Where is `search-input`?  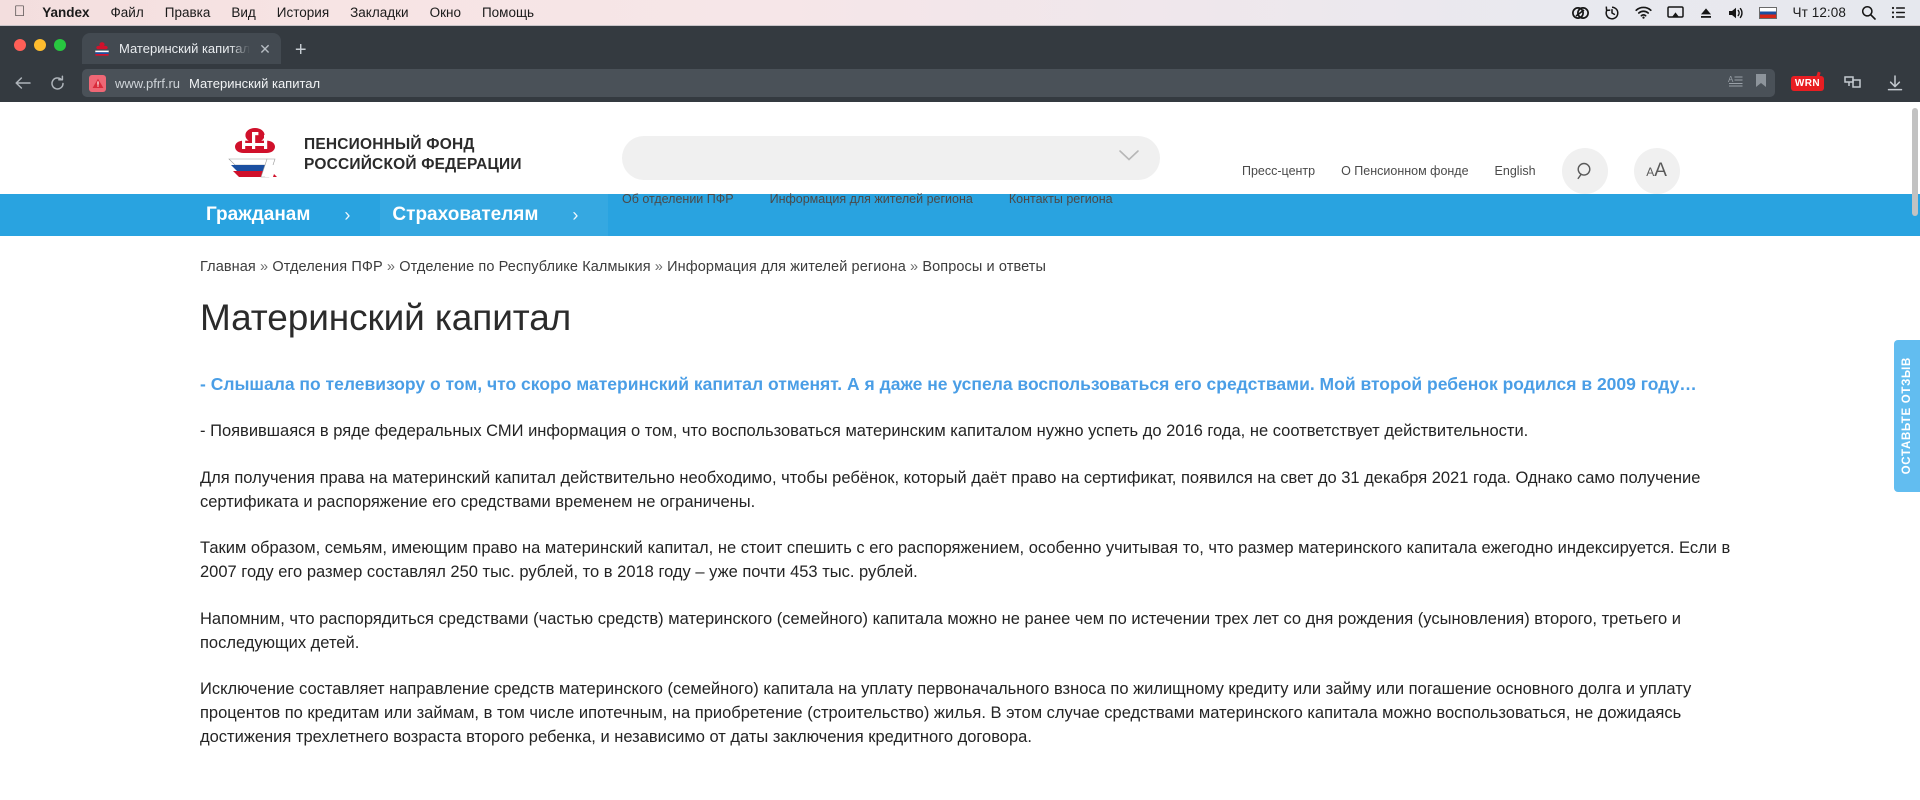
search-input is located at coordinates (880, 158).